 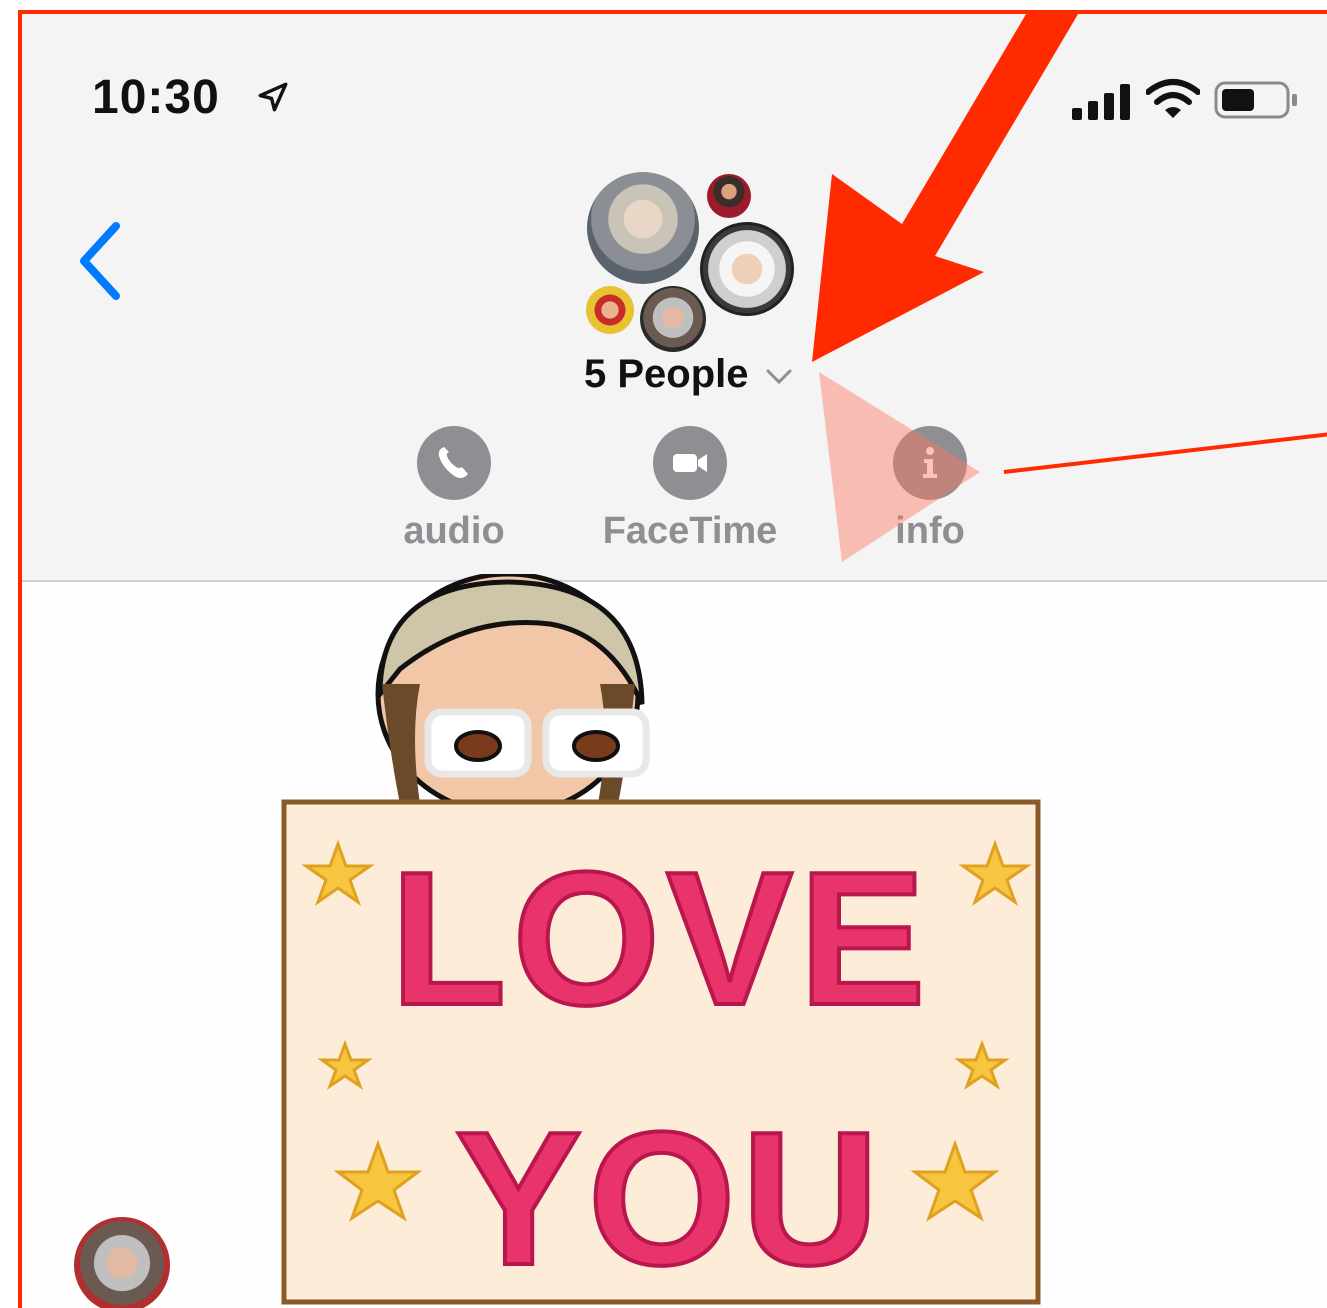 I want to click on video-camera-icon, so click(x=690, y=463).